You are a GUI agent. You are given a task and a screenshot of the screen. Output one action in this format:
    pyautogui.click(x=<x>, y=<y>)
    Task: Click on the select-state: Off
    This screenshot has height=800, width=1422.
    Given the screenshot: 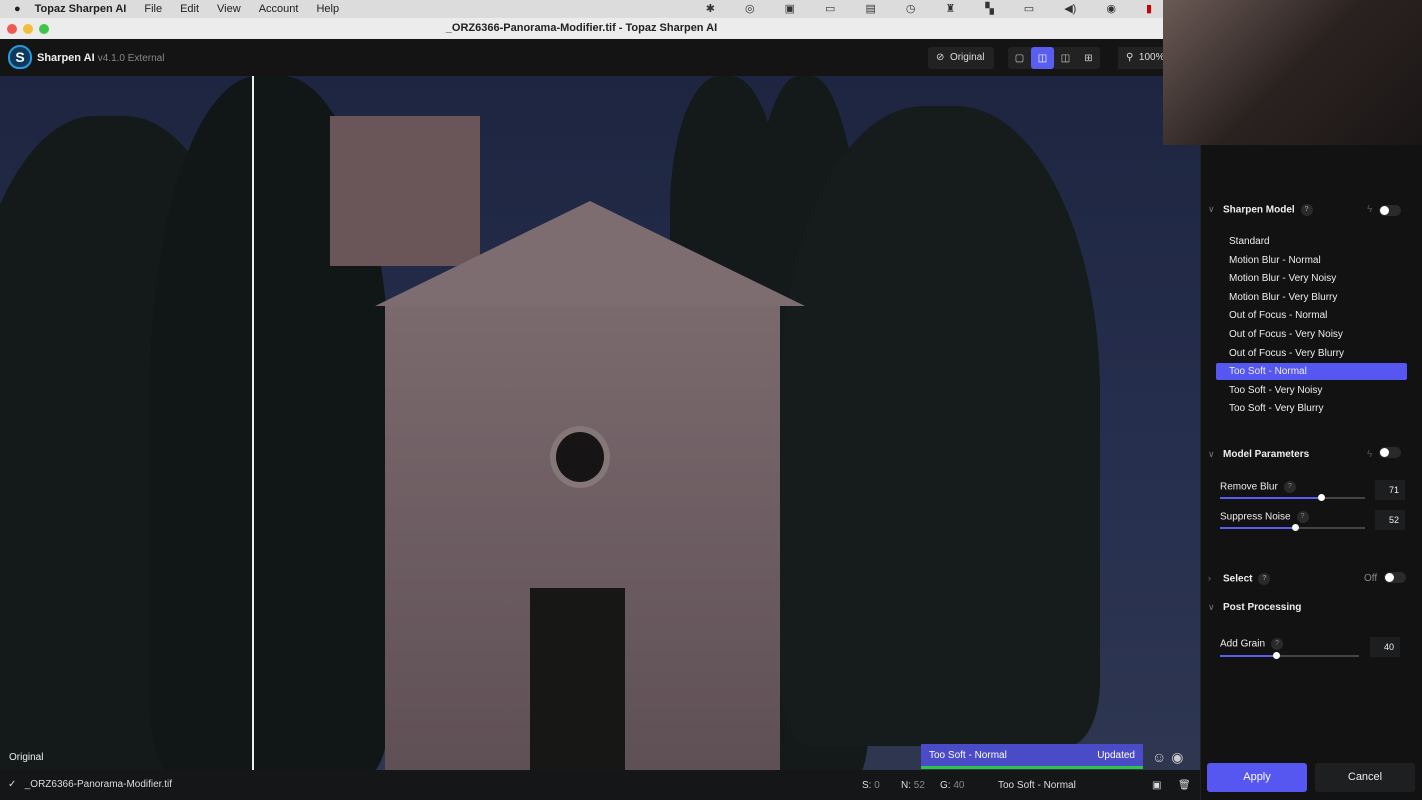 What is the action you would take?
    pyautogui.click(x=1371, y=578)
    